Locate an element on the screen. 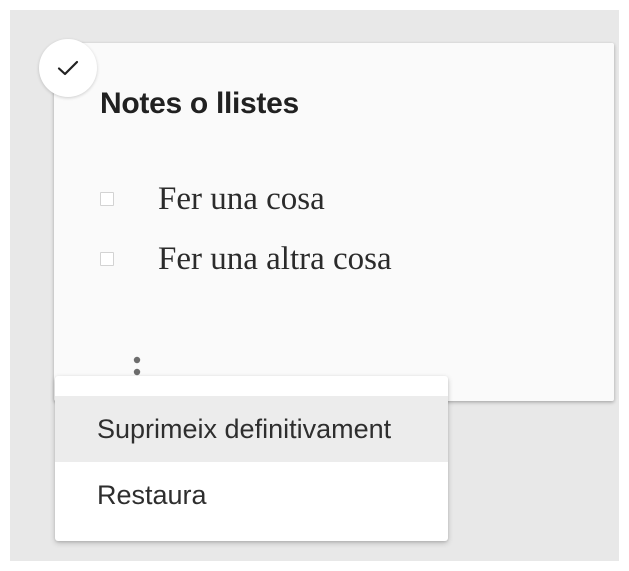  menu-item-label: Suprimeix definitivament is located at coordinates (244, 428).